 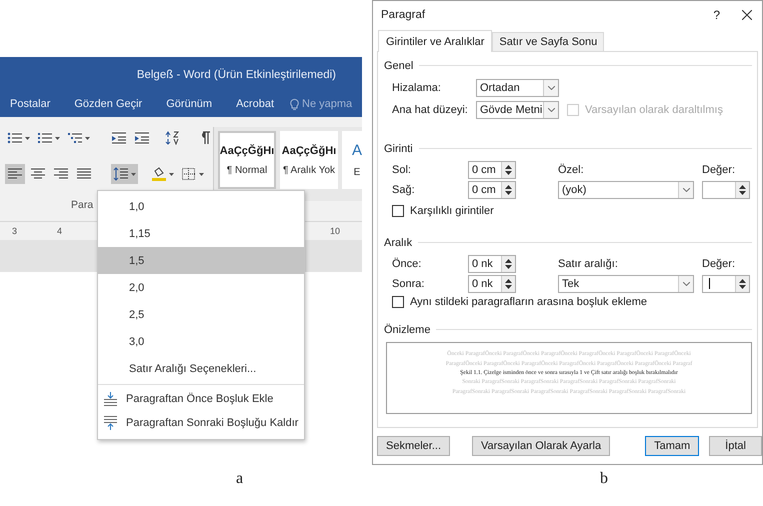 I want to click on style-preview: A, so click(x=357, y=150).